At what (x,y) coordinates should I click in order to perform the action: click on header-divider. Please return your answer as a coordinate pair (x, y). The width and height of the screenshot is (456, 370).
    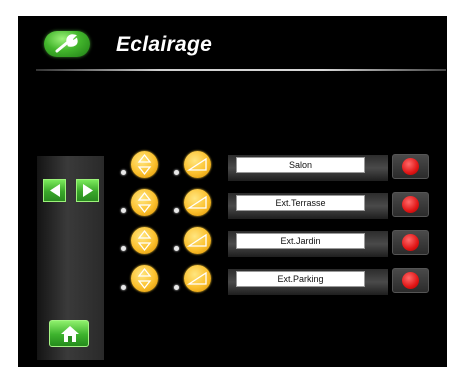
    Looking at the image, I should click on (241, 70).